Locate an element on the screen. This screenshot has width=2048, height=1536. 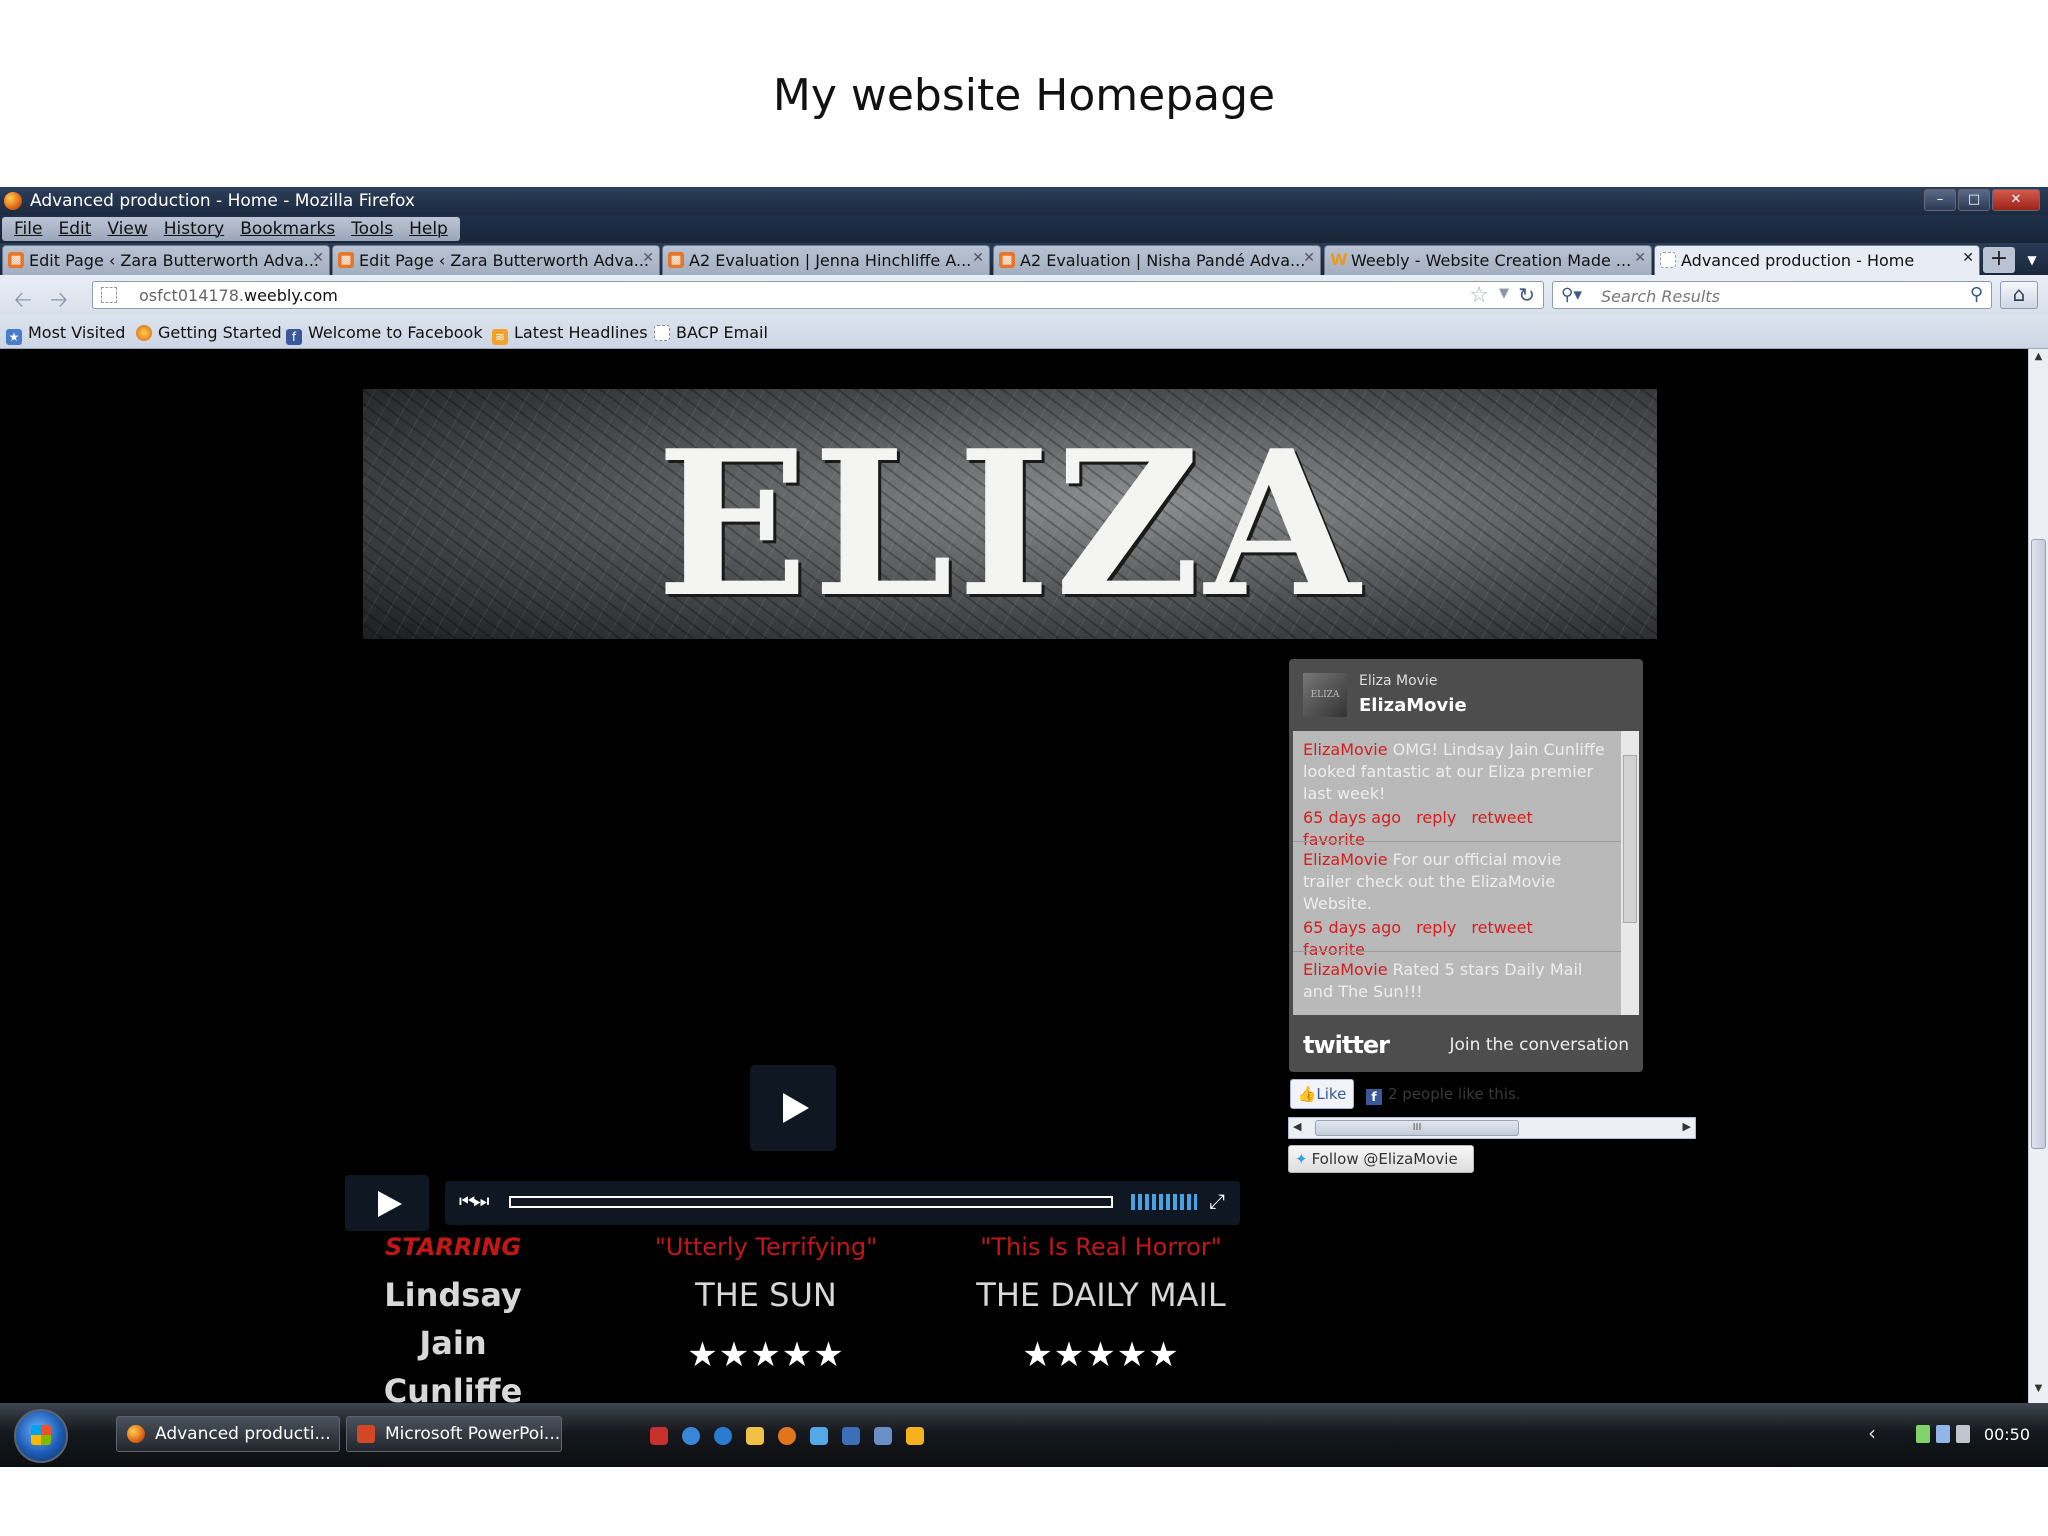
review-source: THE SUN is located at coordinates (766, 1295).